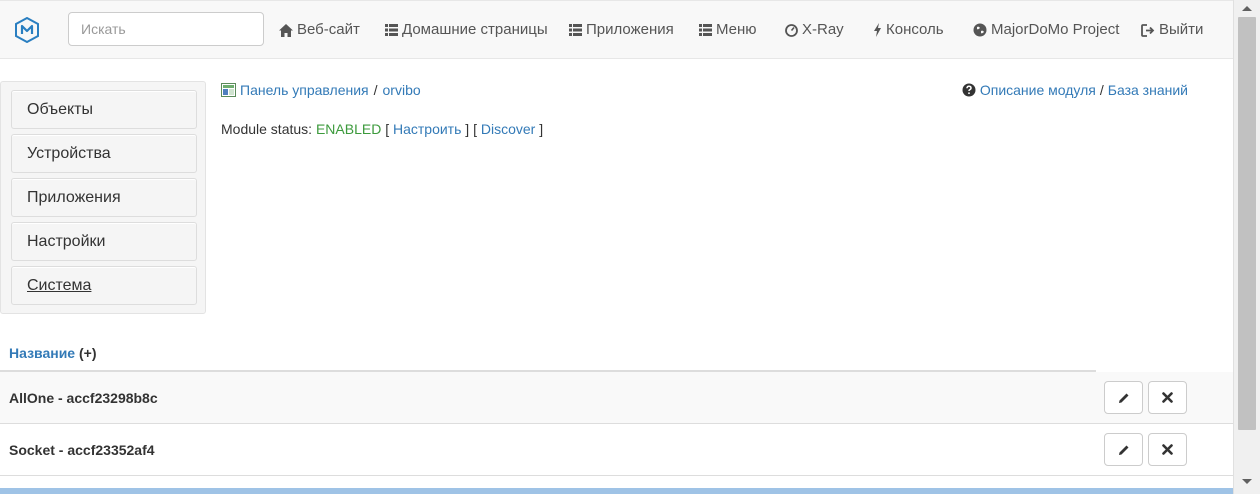 The height and width of the screenshot is (494, 1260). What do you see at coordinates (286, 30) in the screenshot?
I see `home-icon` at bounding box center [286, 30].